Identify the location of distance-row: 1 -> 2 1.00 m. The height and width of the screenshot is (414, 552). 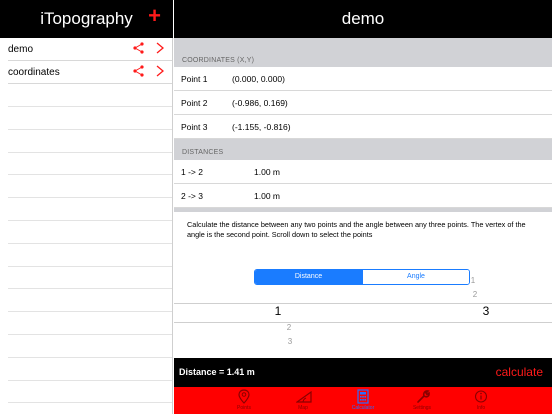
(363, 172).